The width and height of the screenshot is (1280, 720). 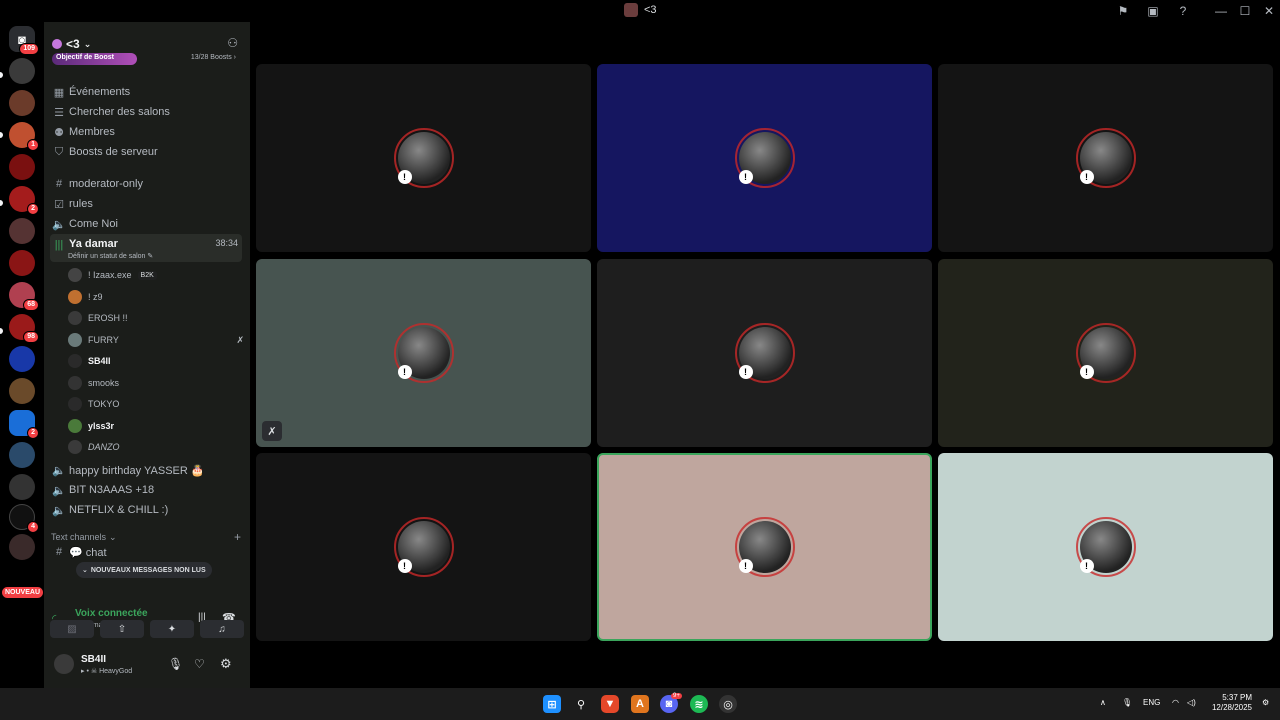 What do you see at coordinates (172, 629) in the screenshot?
I see `activities-button: ✦` at bounding box center [172, 629].